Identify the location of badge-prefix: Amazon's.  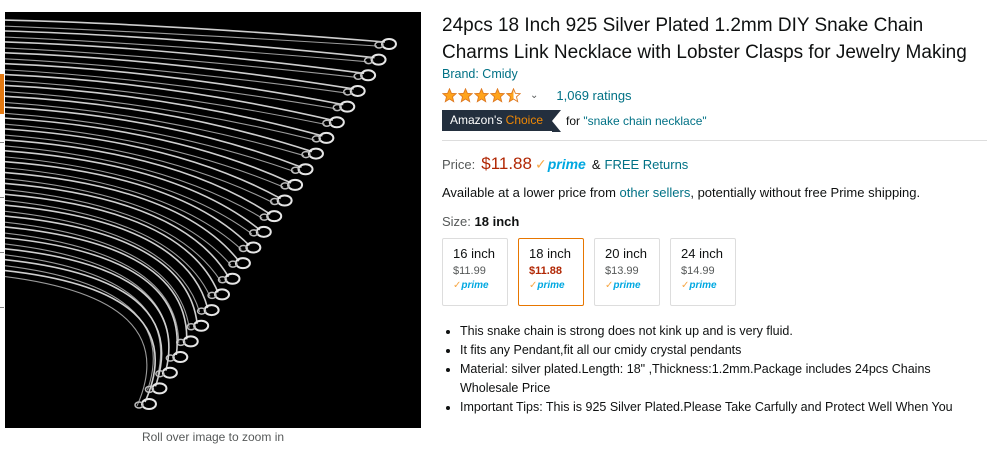
(476, 120).